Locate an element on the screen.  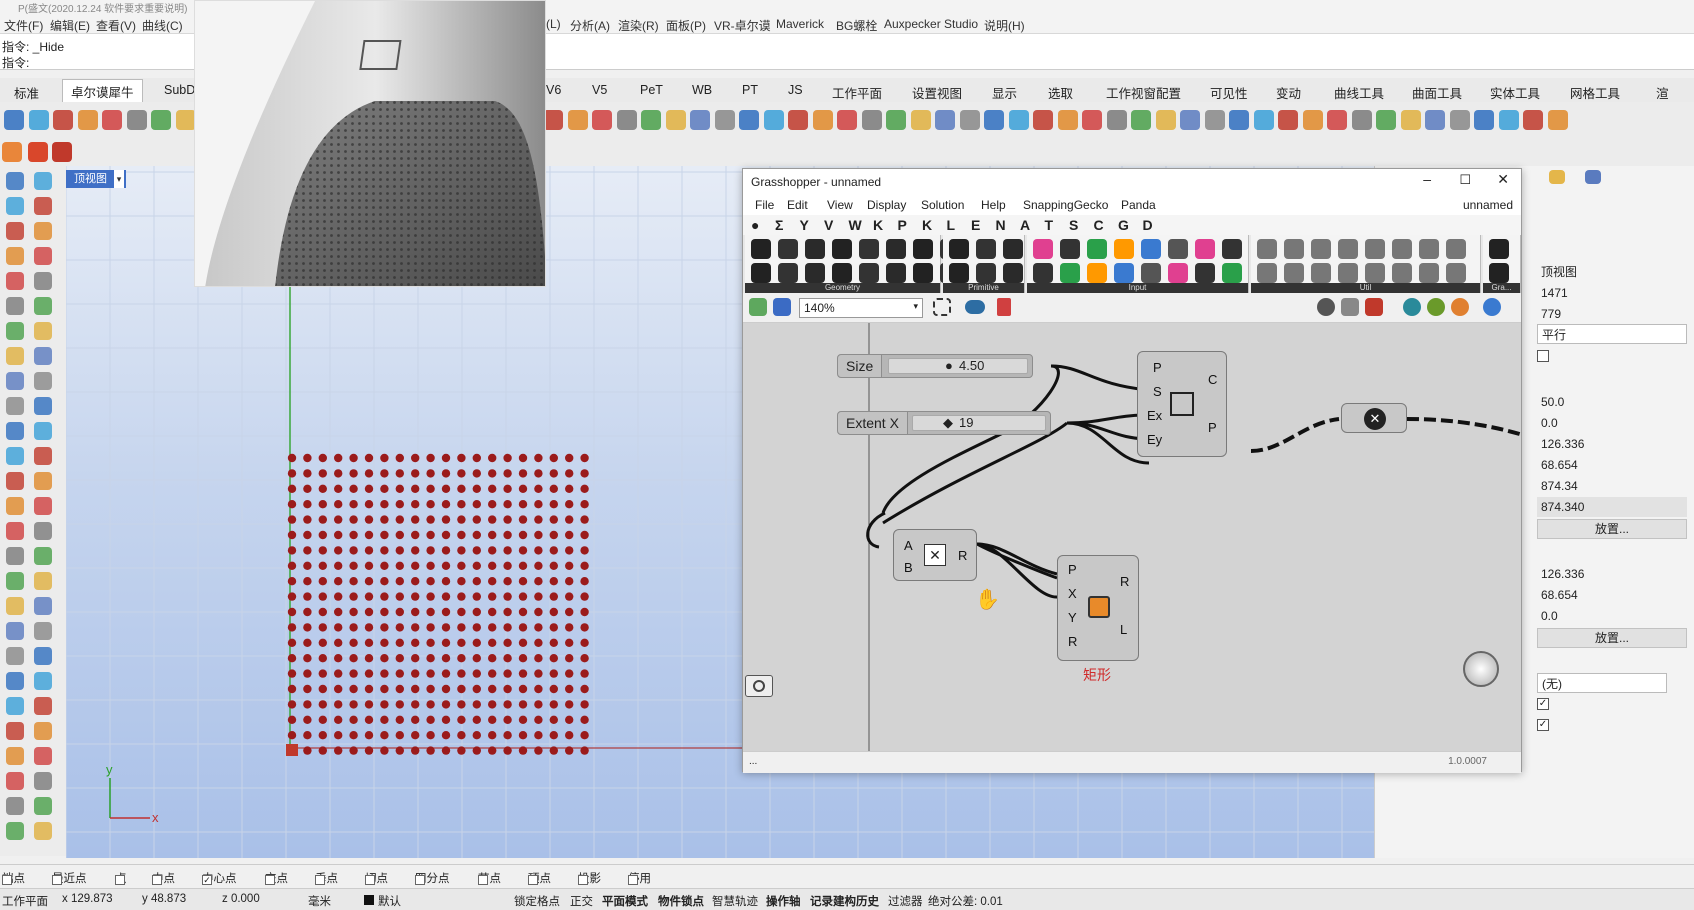
send-alt-icon is located at coordinates (38, 152).